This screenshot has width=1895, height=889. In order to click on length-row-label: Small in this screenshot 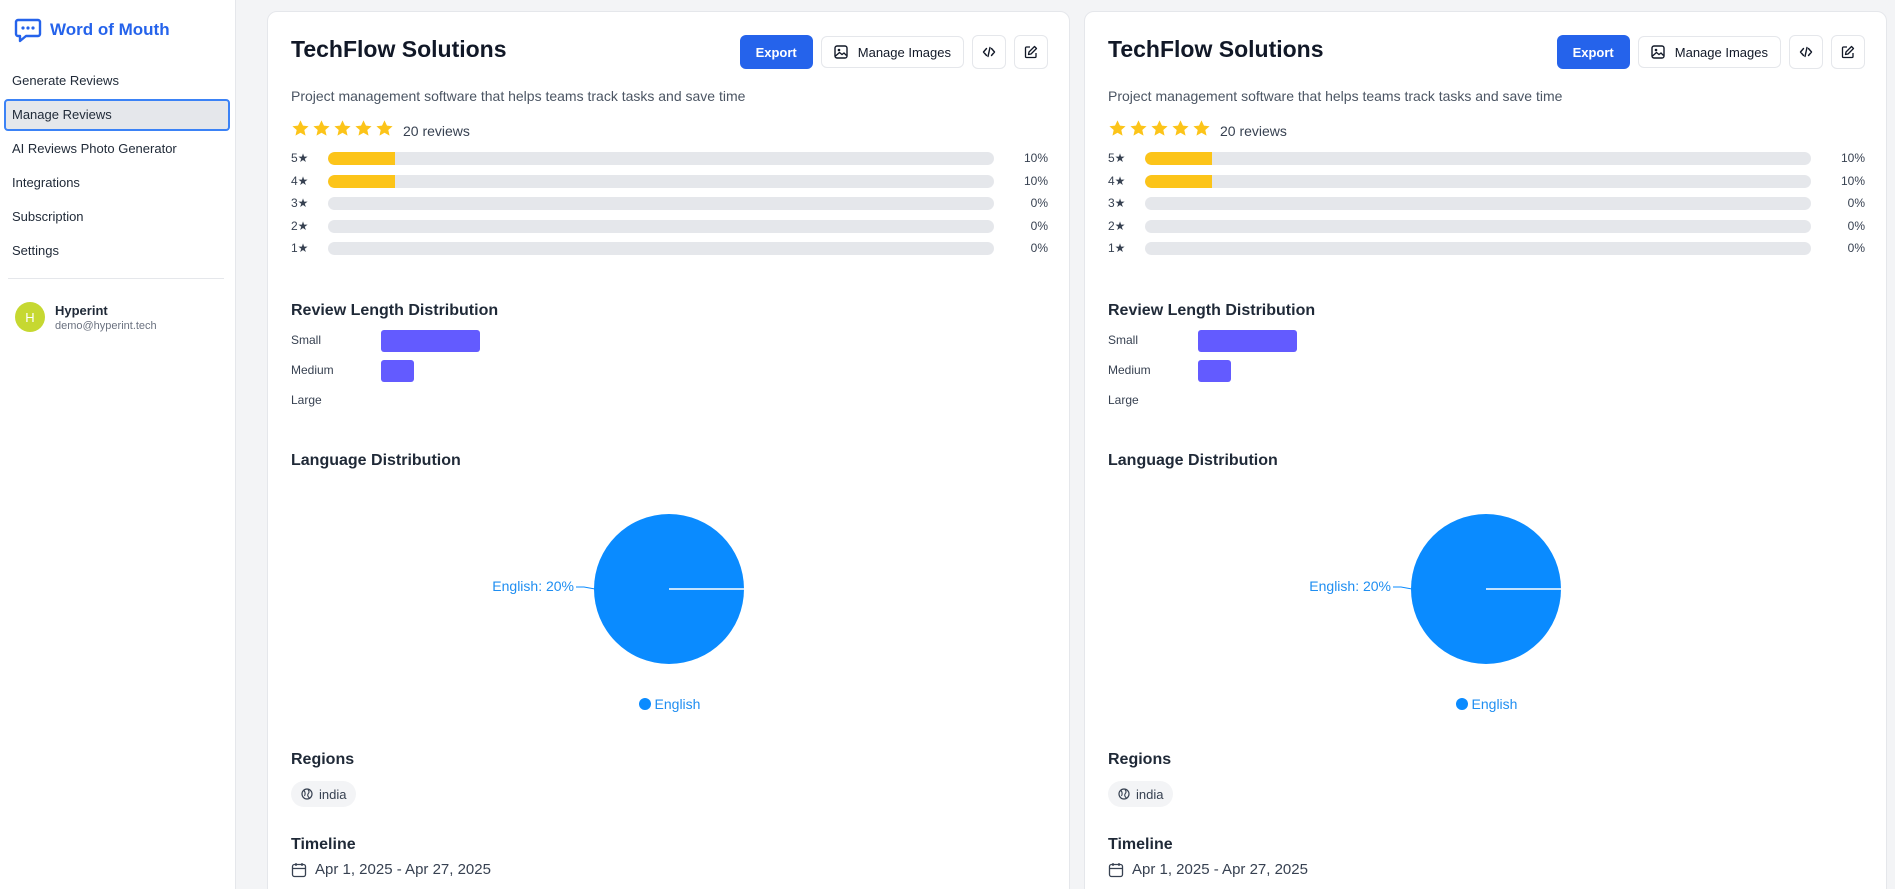, I will do `click(306, 340)`.